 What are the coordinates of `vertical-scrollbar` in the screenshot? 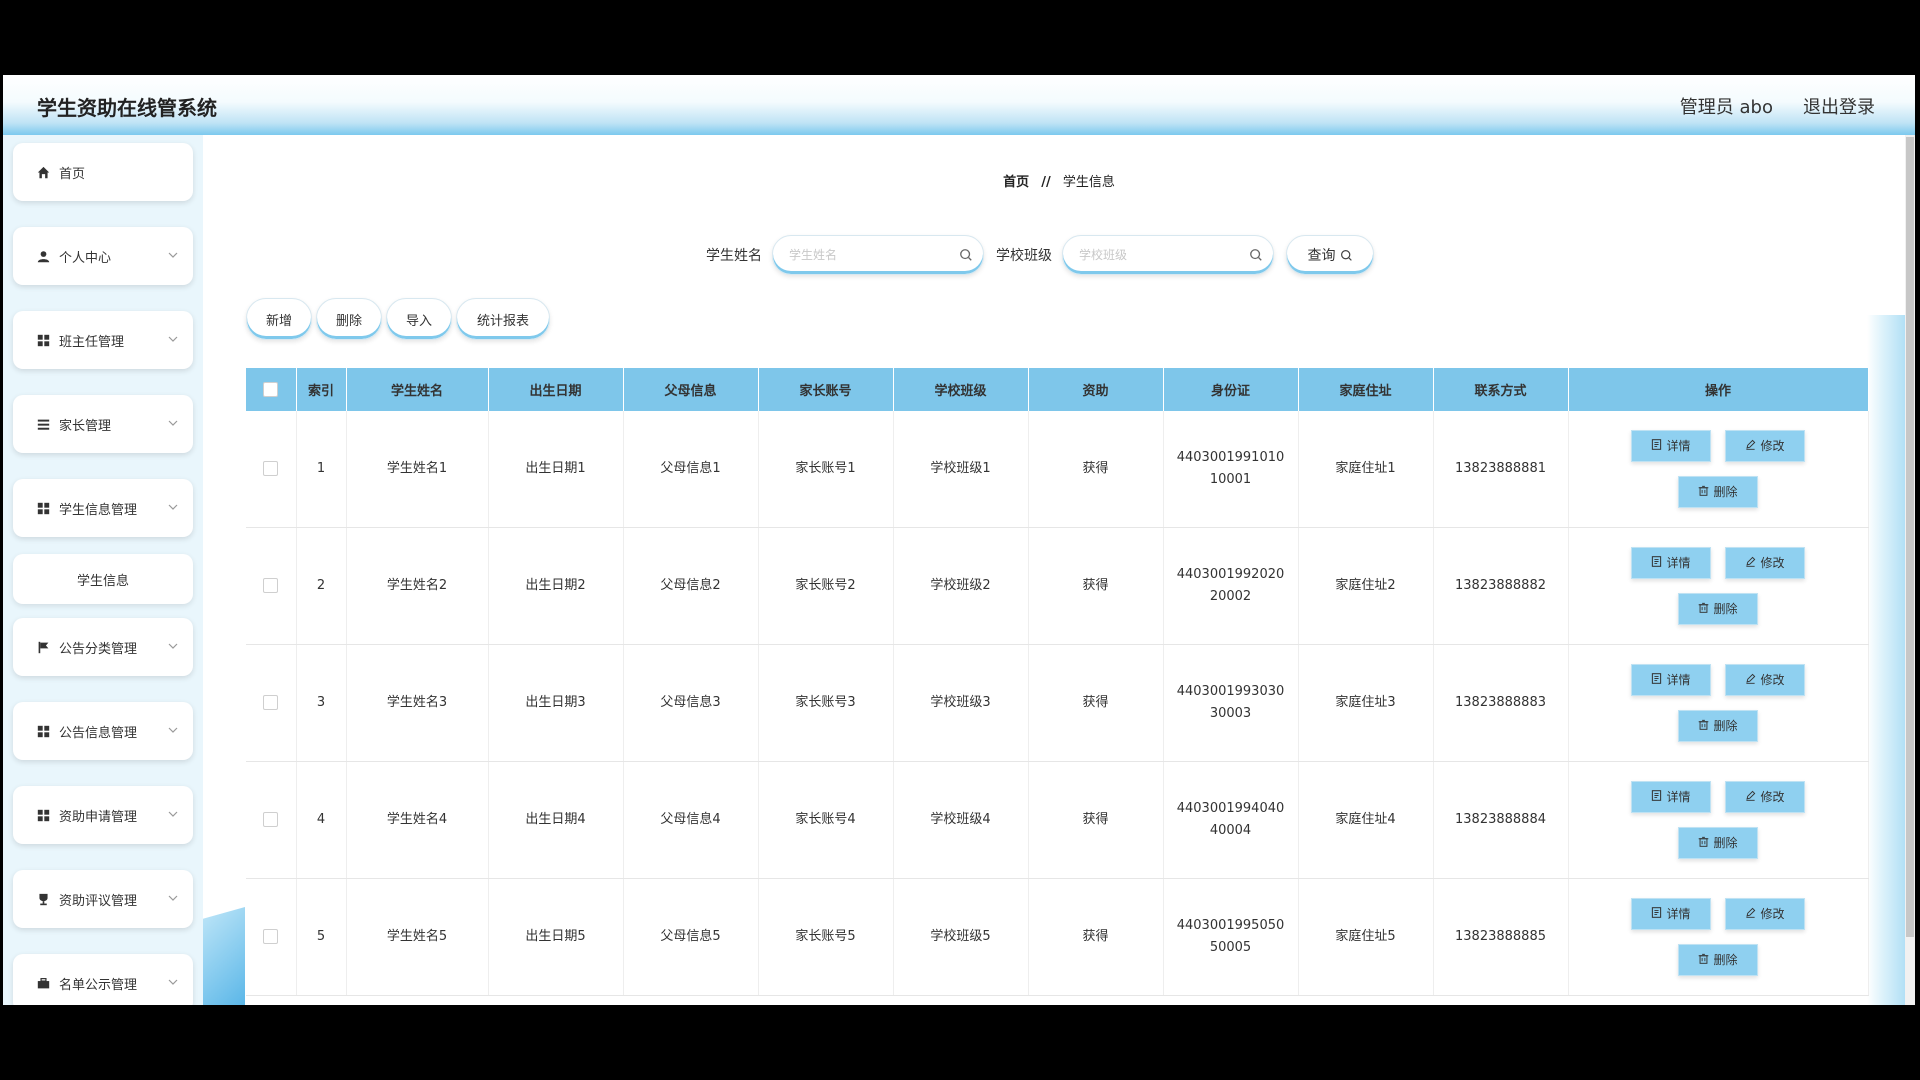 It's located at (1910, 570).